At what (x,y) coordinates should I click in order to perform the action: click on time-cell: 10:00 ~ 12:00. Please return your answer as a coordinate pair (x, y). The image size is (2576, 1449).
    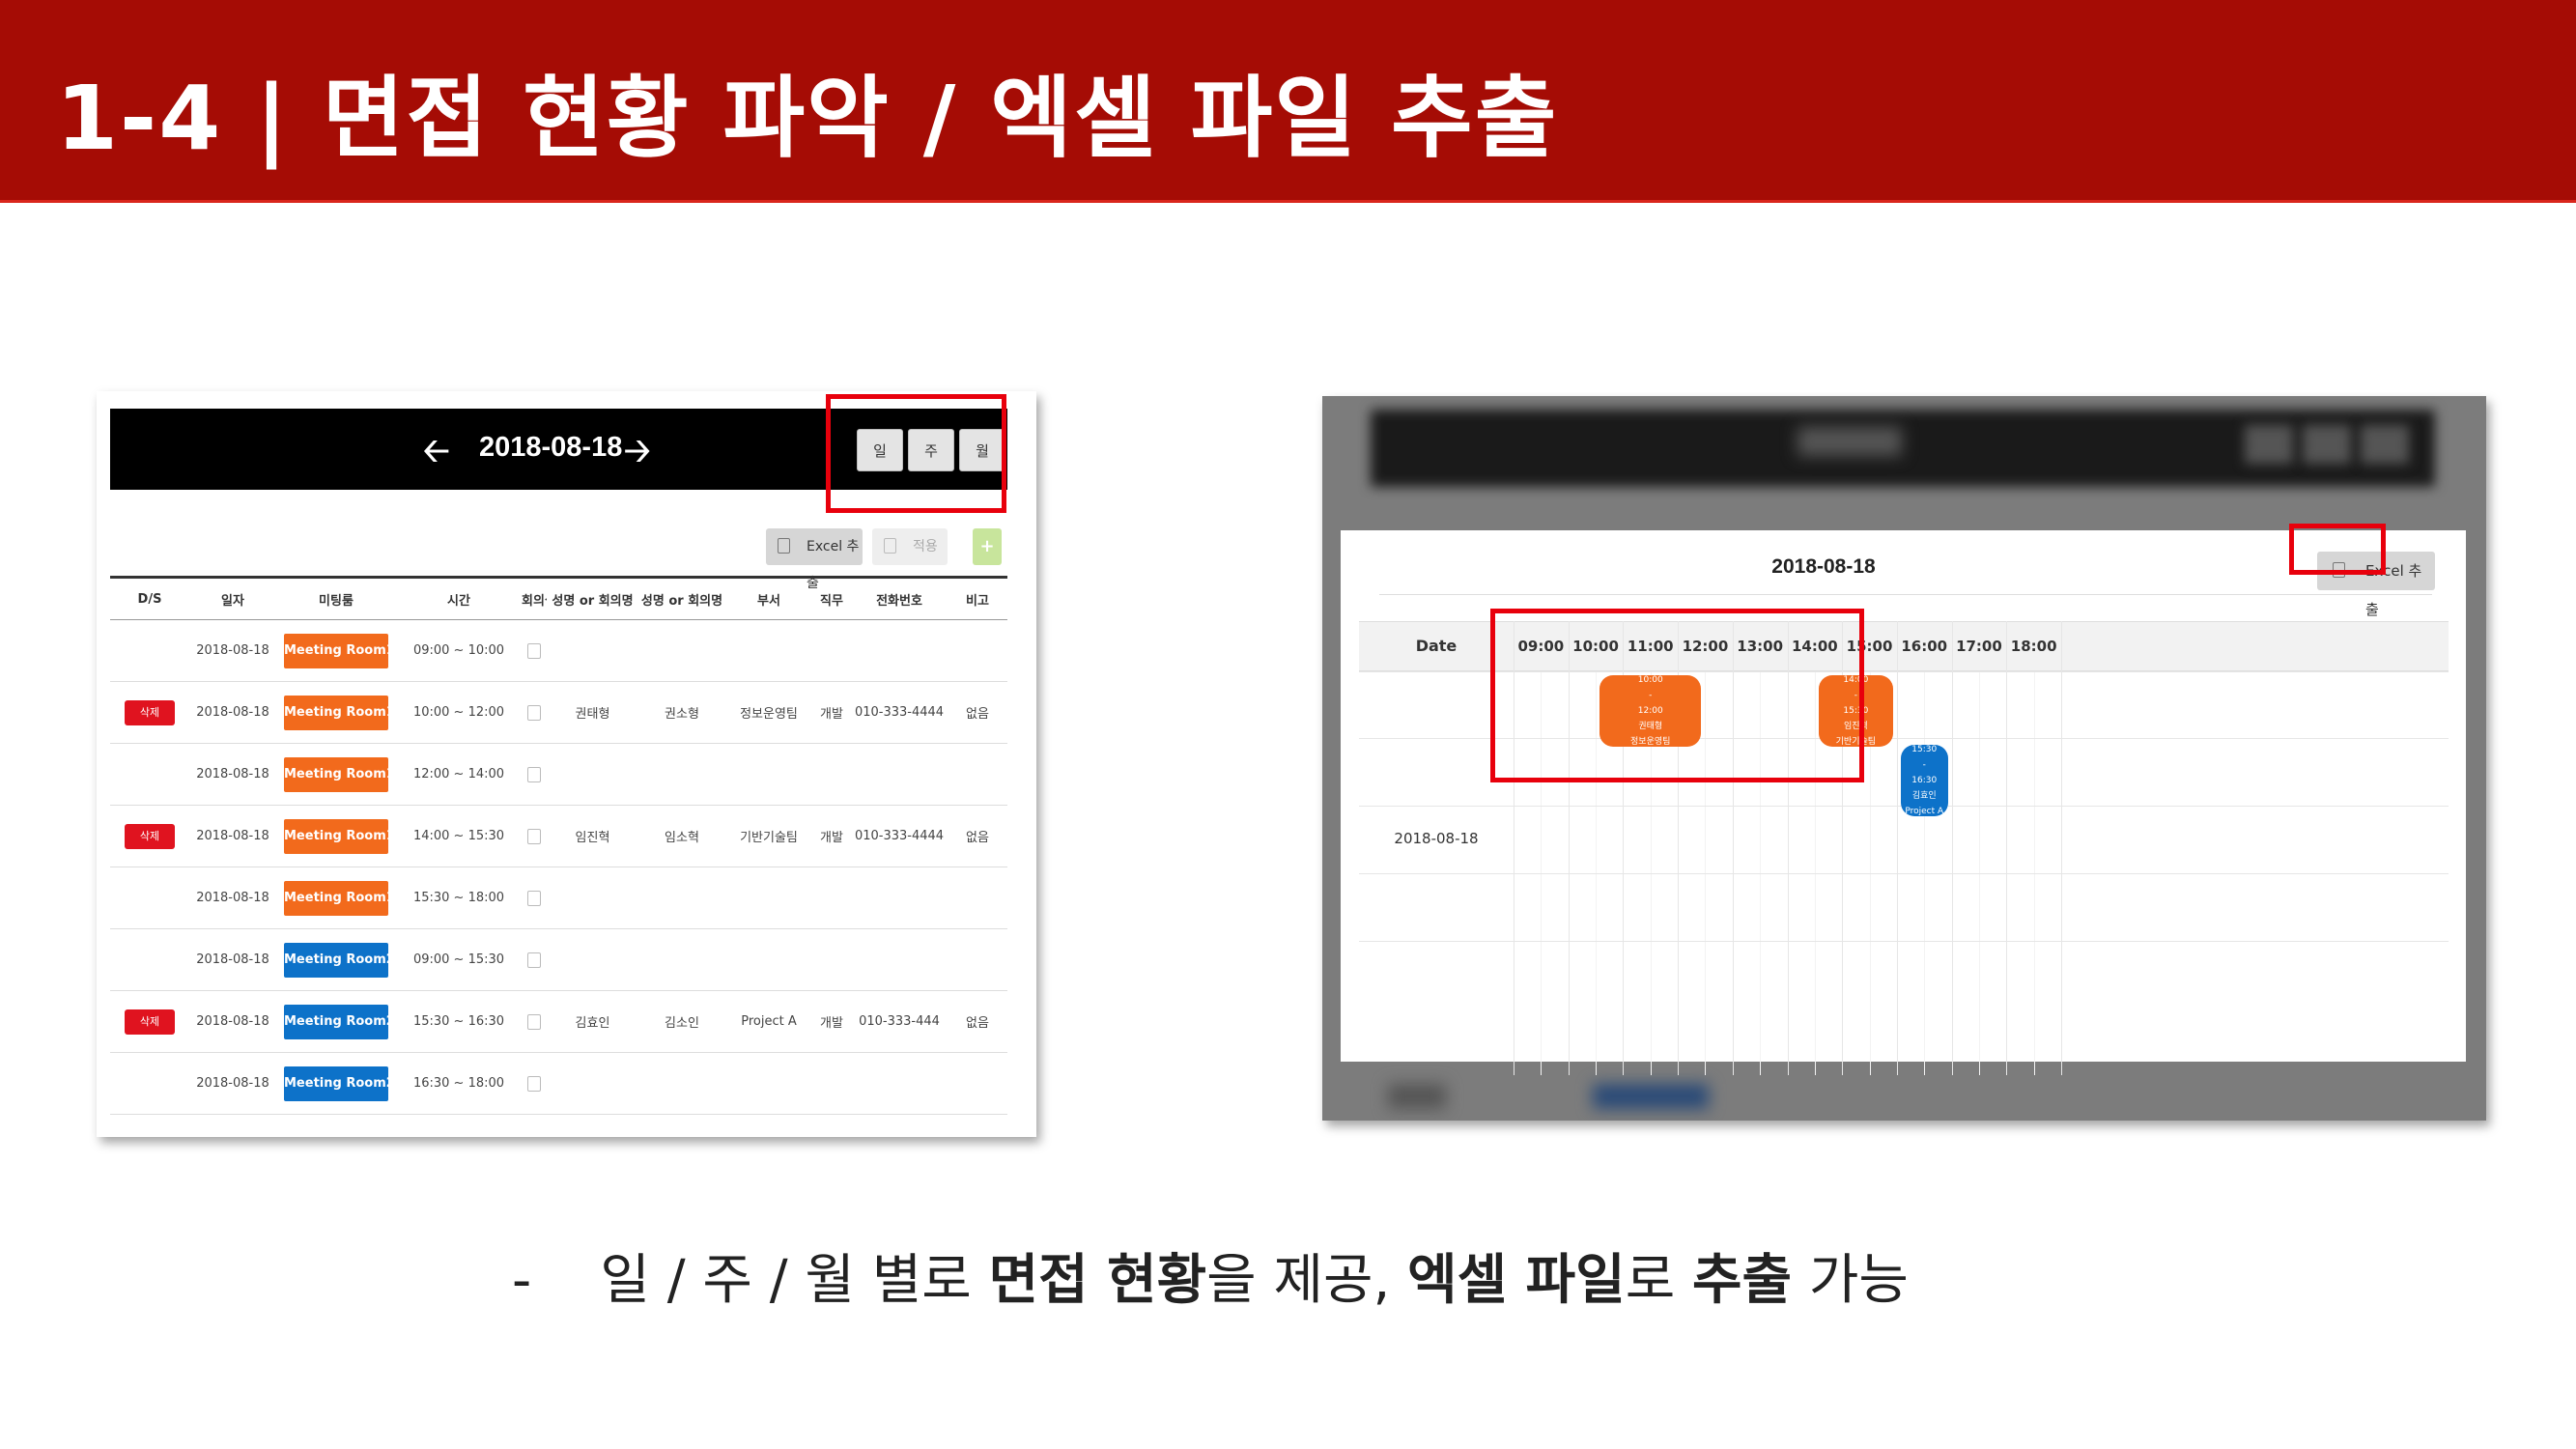
    Looking at the image, I should click on (458, 712).